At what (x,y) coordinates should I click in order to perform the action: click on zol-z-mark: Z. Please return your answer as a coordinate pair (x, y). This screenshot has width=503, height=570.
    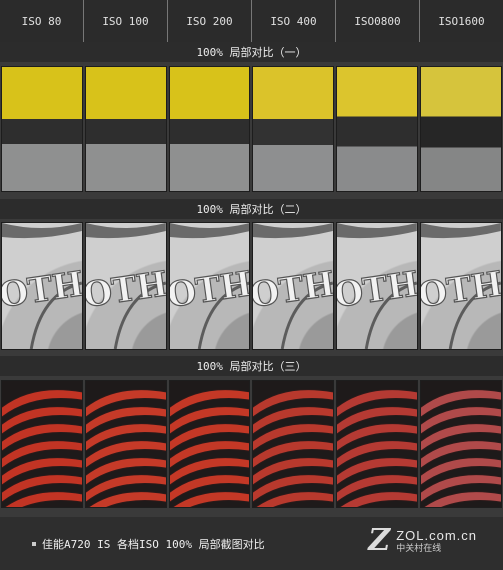
    Looking at the image, I should click on (379, 540).